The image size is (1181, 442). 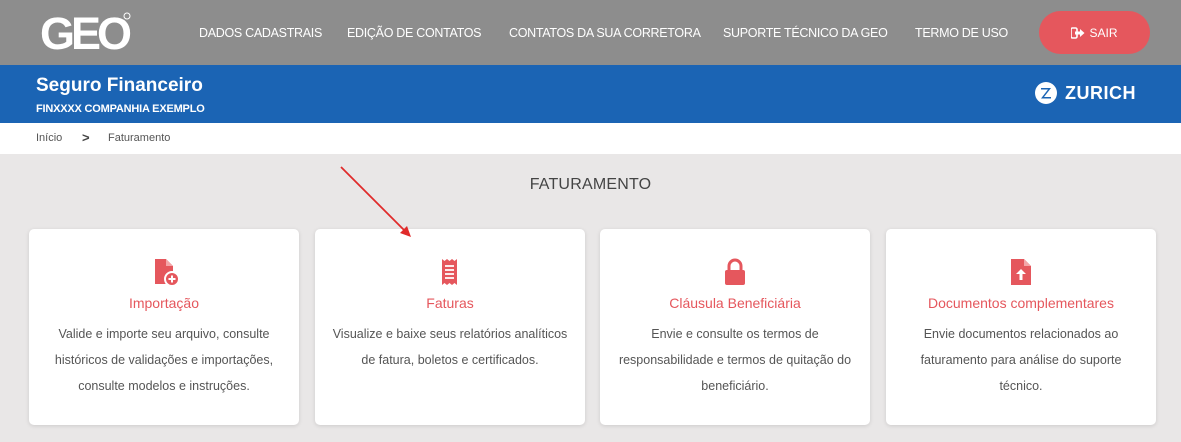 What do you see at coordinates (590, 138) in the screenshot?
I see `breadcrumb: Início > Faturamento` at bounding box center [590, 138].